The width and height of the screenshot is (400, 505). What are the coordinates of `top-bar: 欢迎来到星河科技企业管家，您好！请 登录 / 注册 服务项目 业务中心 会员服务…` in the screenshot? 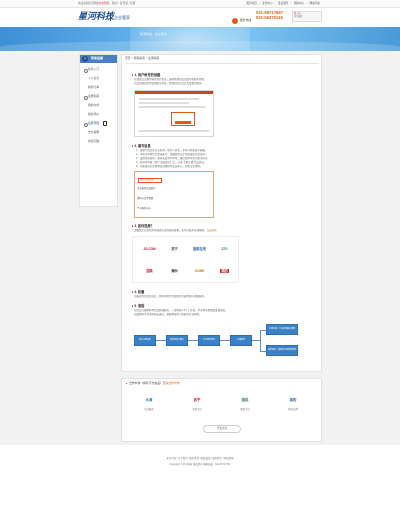 It's located at (200, 4).